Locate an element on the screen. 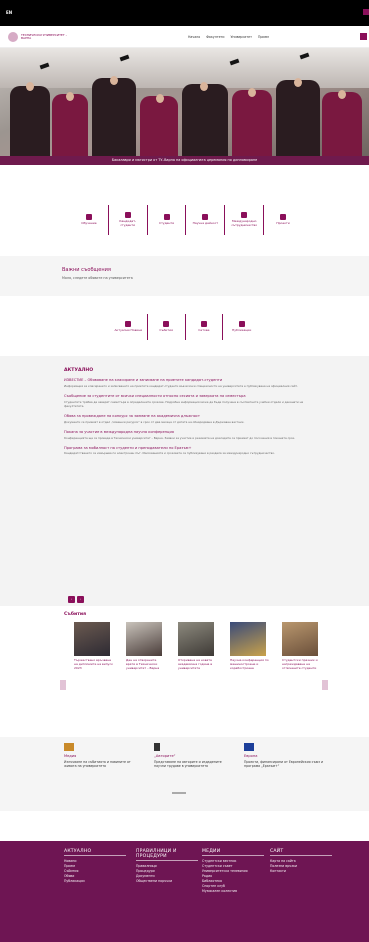 Image resolution: width=369 pixels, height=942 pixels. top-bar: EN is located at coordinates (184, 13).